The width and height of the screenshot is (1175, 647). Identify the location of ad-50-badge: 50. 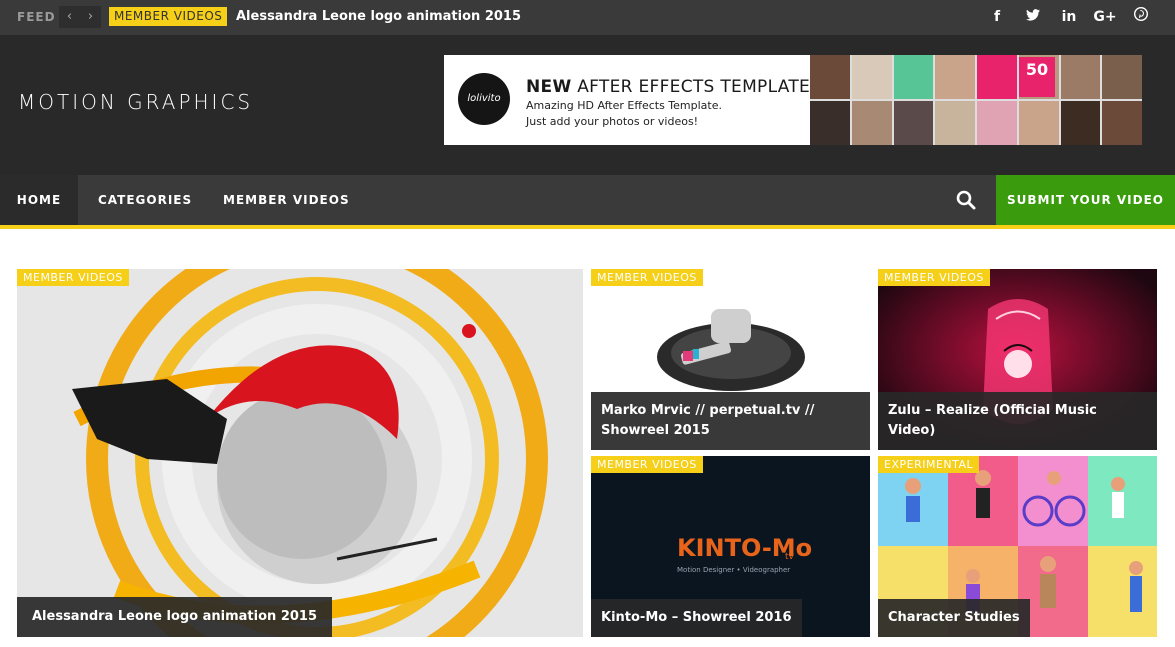
(1037, 77).